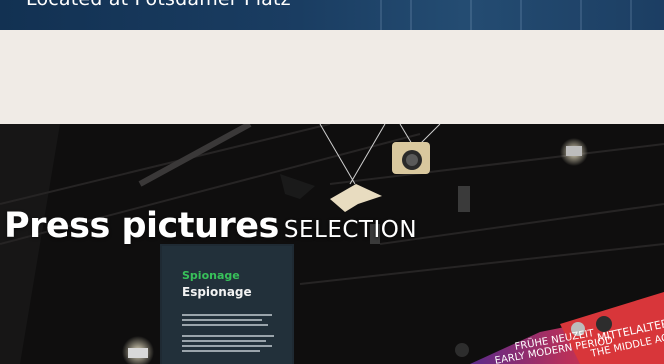 This screenshot has height=364, width=664. Describe the element at coordinates (211, 275) in the screenshot. I see `panel-heading-de: Spionage` at that location.